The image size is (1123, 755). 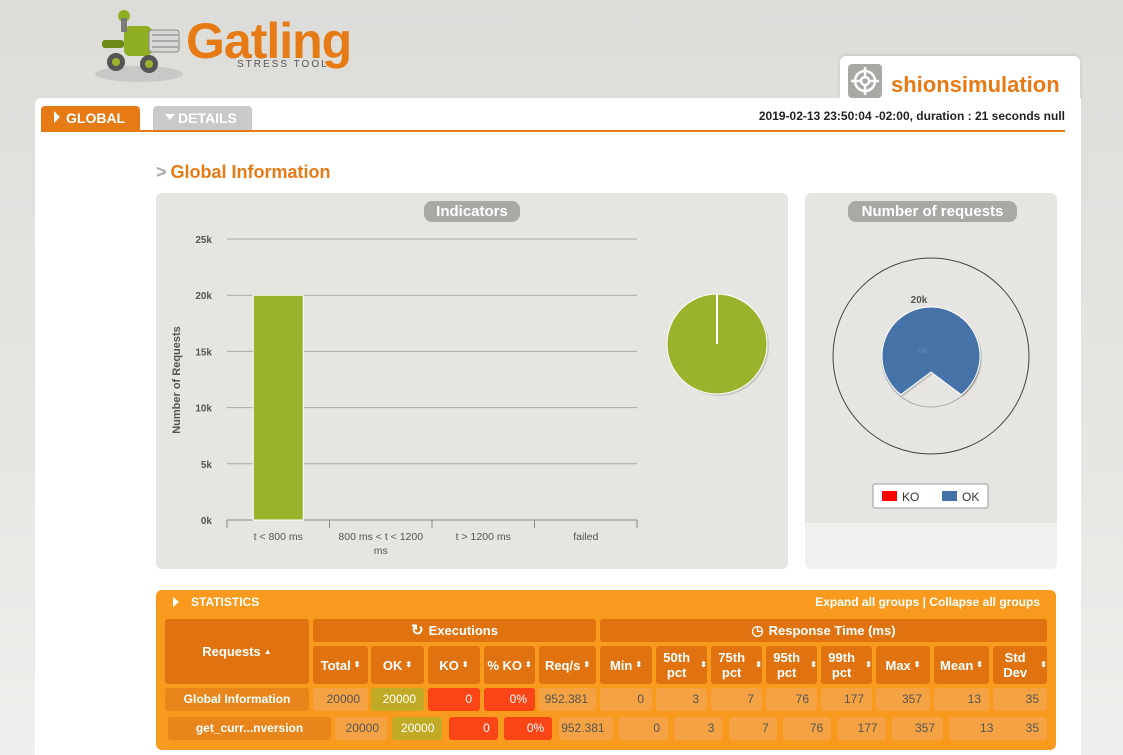 What do you see at coordinates (176, 602) in the screenshot?
I see `expand-arrow-icon` at bounding box center [176, 602].